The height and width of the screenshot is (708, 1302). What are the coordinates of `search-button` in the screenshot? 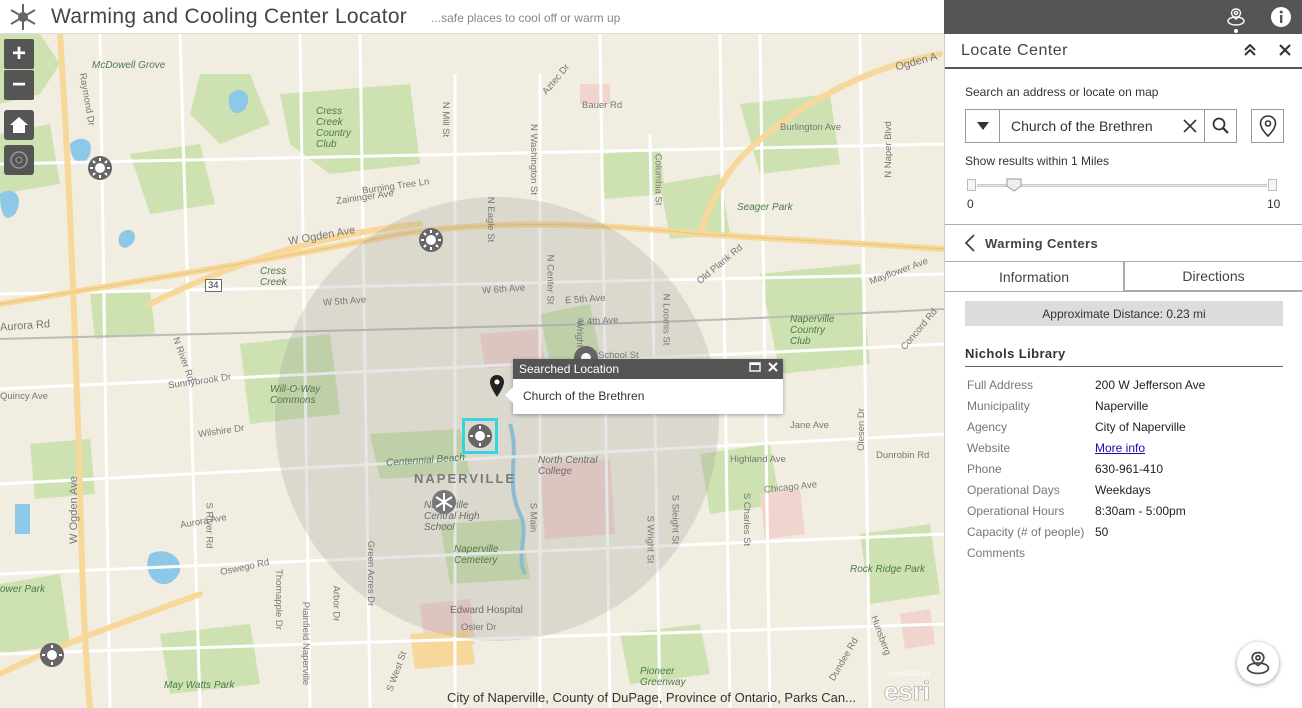 It's located at (1220, 126).